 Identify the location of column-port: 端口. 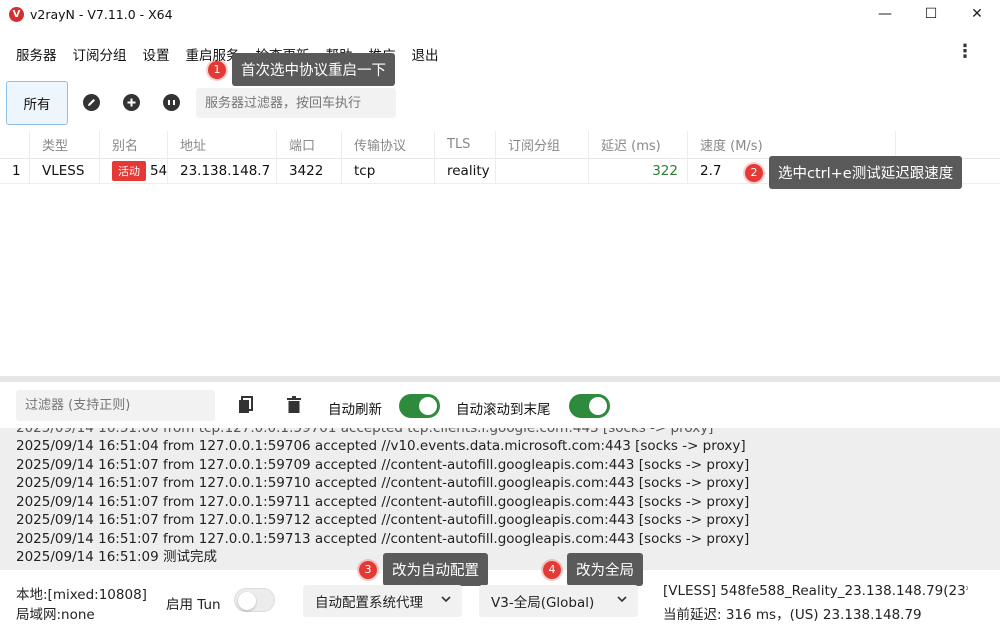
(309, 144).